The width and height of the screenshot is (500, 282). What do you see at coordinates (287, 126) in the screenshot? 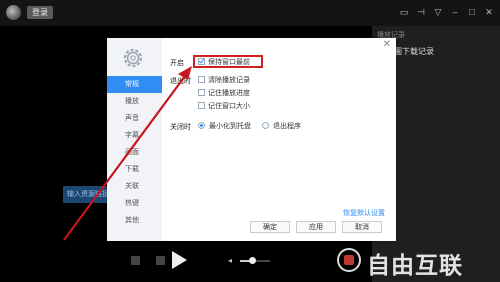
I see `exit-program-label: 退出程序` at bounding box center [287, 126].